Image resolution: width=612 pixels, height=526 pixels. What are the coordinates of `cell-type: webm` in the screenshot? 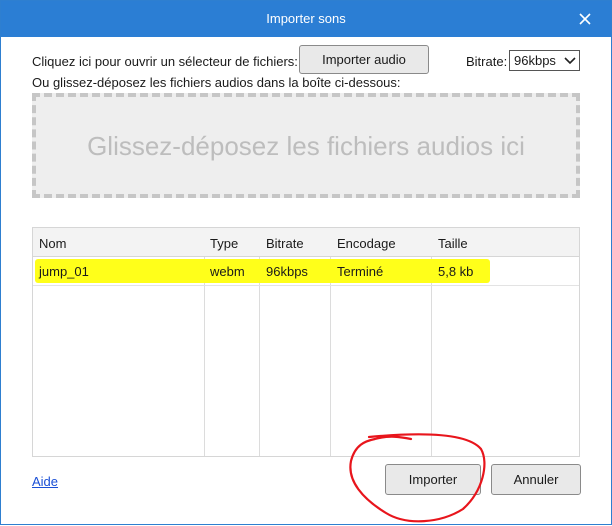 It's located at (227, 271).